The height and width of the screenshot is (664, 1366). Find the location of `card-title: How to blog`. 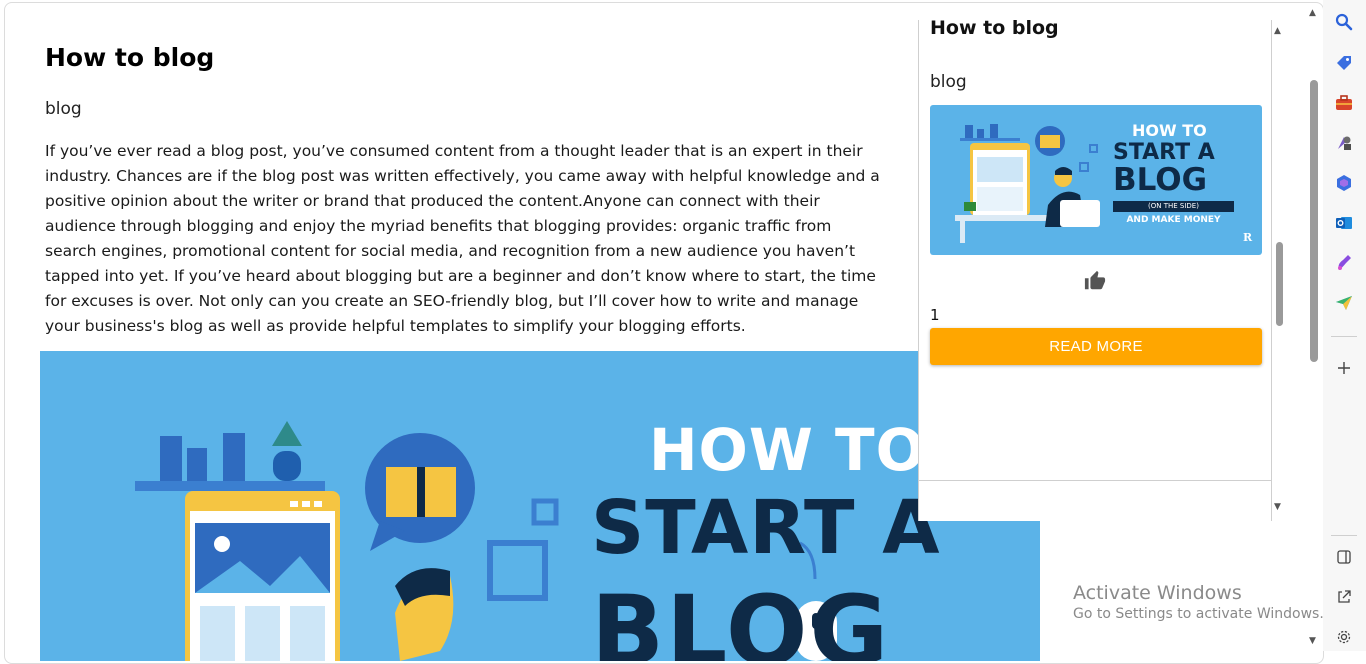

card-title: How to blog is located at coordinates (994, 28).